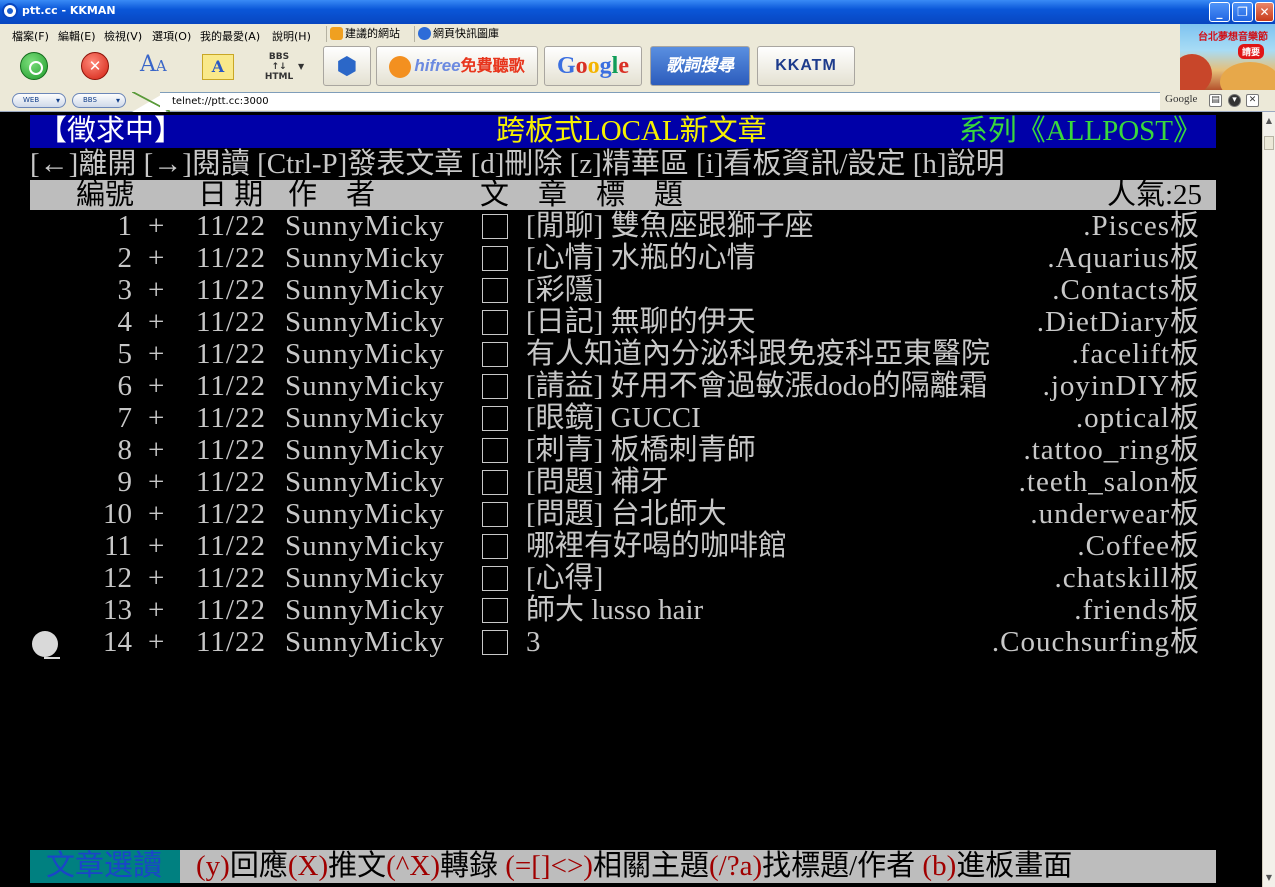 Image resolution: width=1275 pixels, height=887 pixels. What do you see at coordinates (123, 36) in the screenshot?
I see `menu-view: 檢視(V)` at bounding box center [123, 36].